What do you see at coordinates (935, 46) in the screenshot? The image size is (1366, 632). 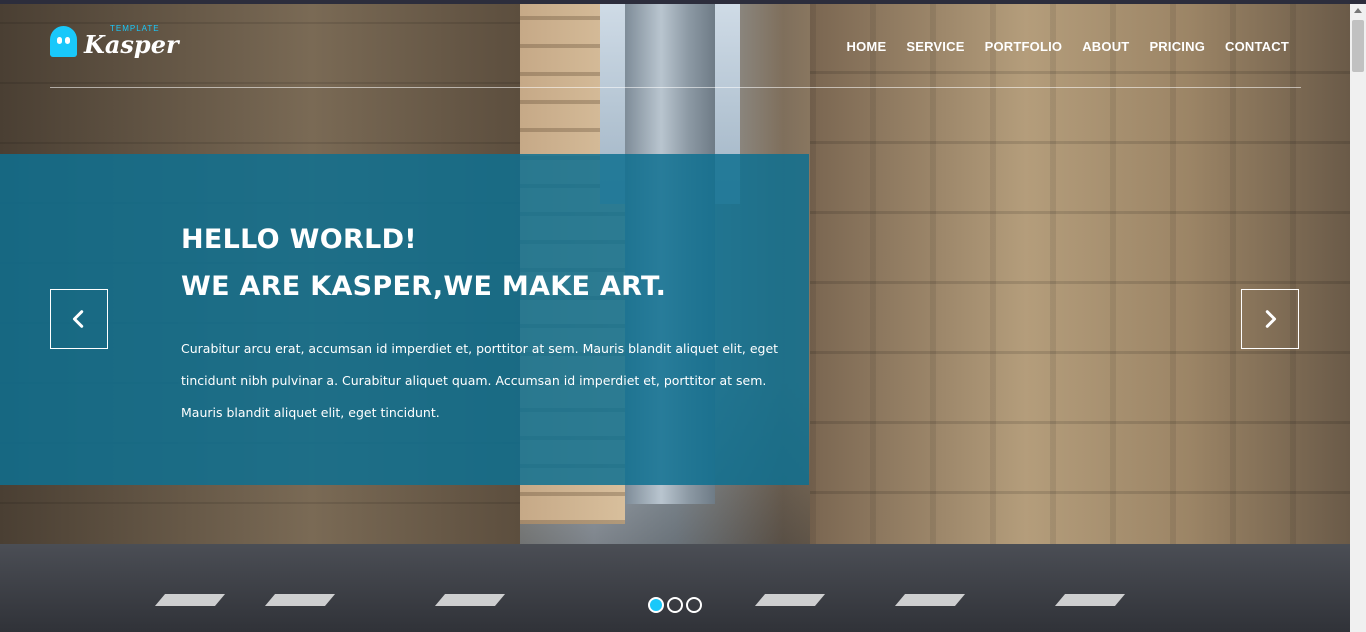 I see `nav-service: SERVICE` at bounding box center [935, 46].